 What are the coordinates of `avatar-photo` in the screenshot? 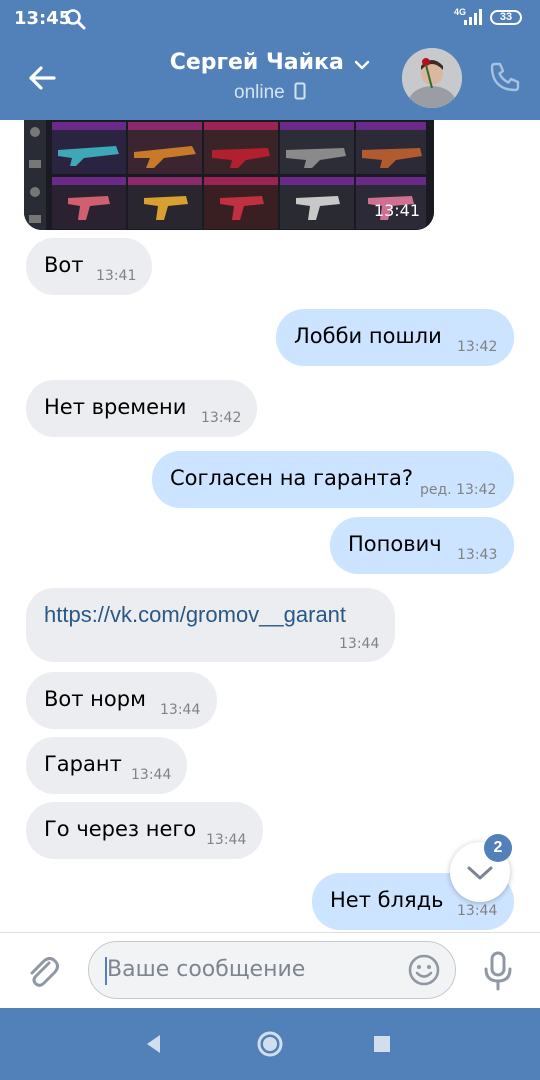 It's located at (432, 78).